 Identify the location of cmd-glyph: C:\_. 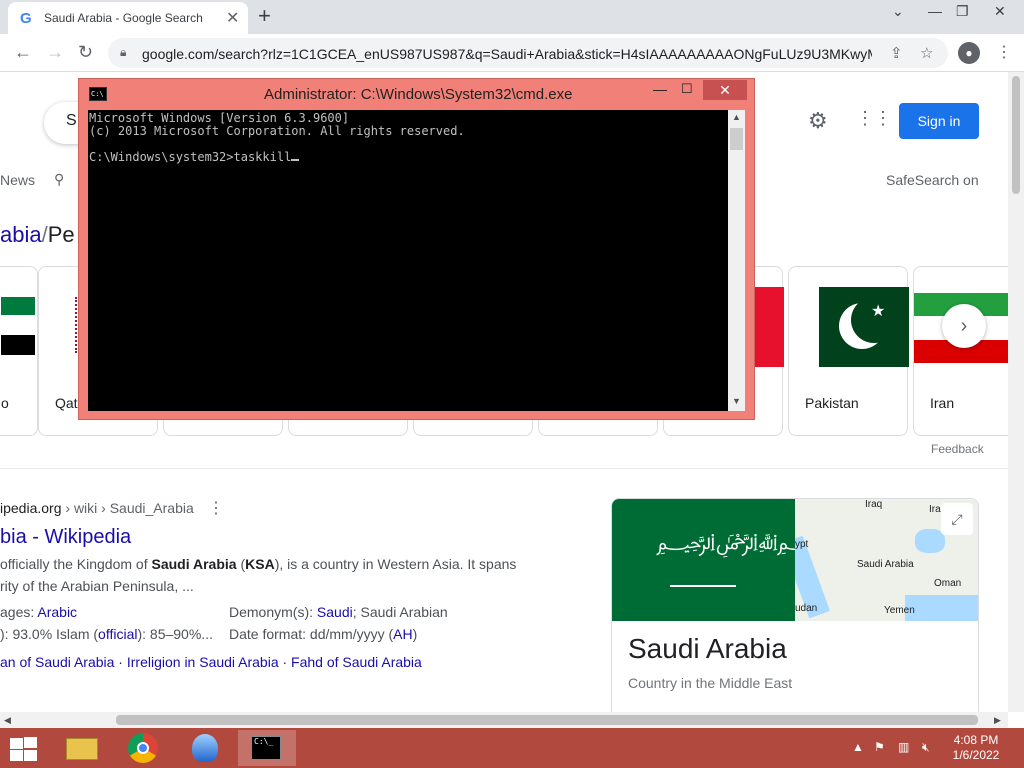
(266, 748).